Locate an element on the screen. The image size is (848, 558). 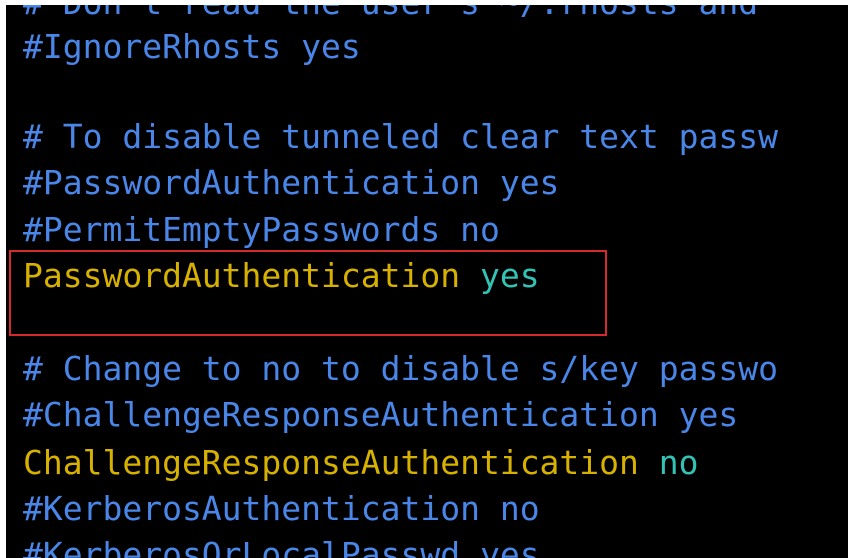
config-comment-line: # Change to no to disable s/key passwo is located at coordinates (400, 368).